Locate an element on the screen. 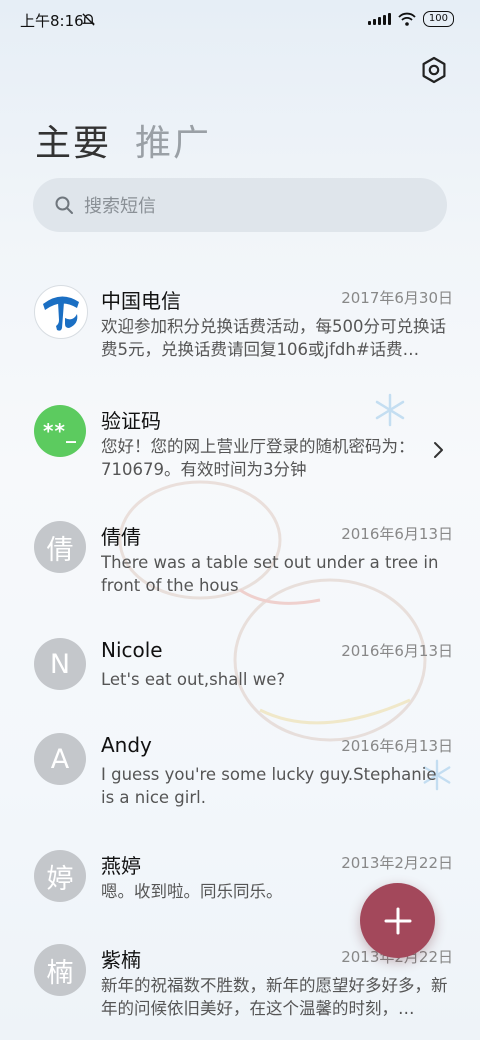 This screenshot has width=480, height=1040. do-not-disturb-icon is located at coordinates (88, 19).